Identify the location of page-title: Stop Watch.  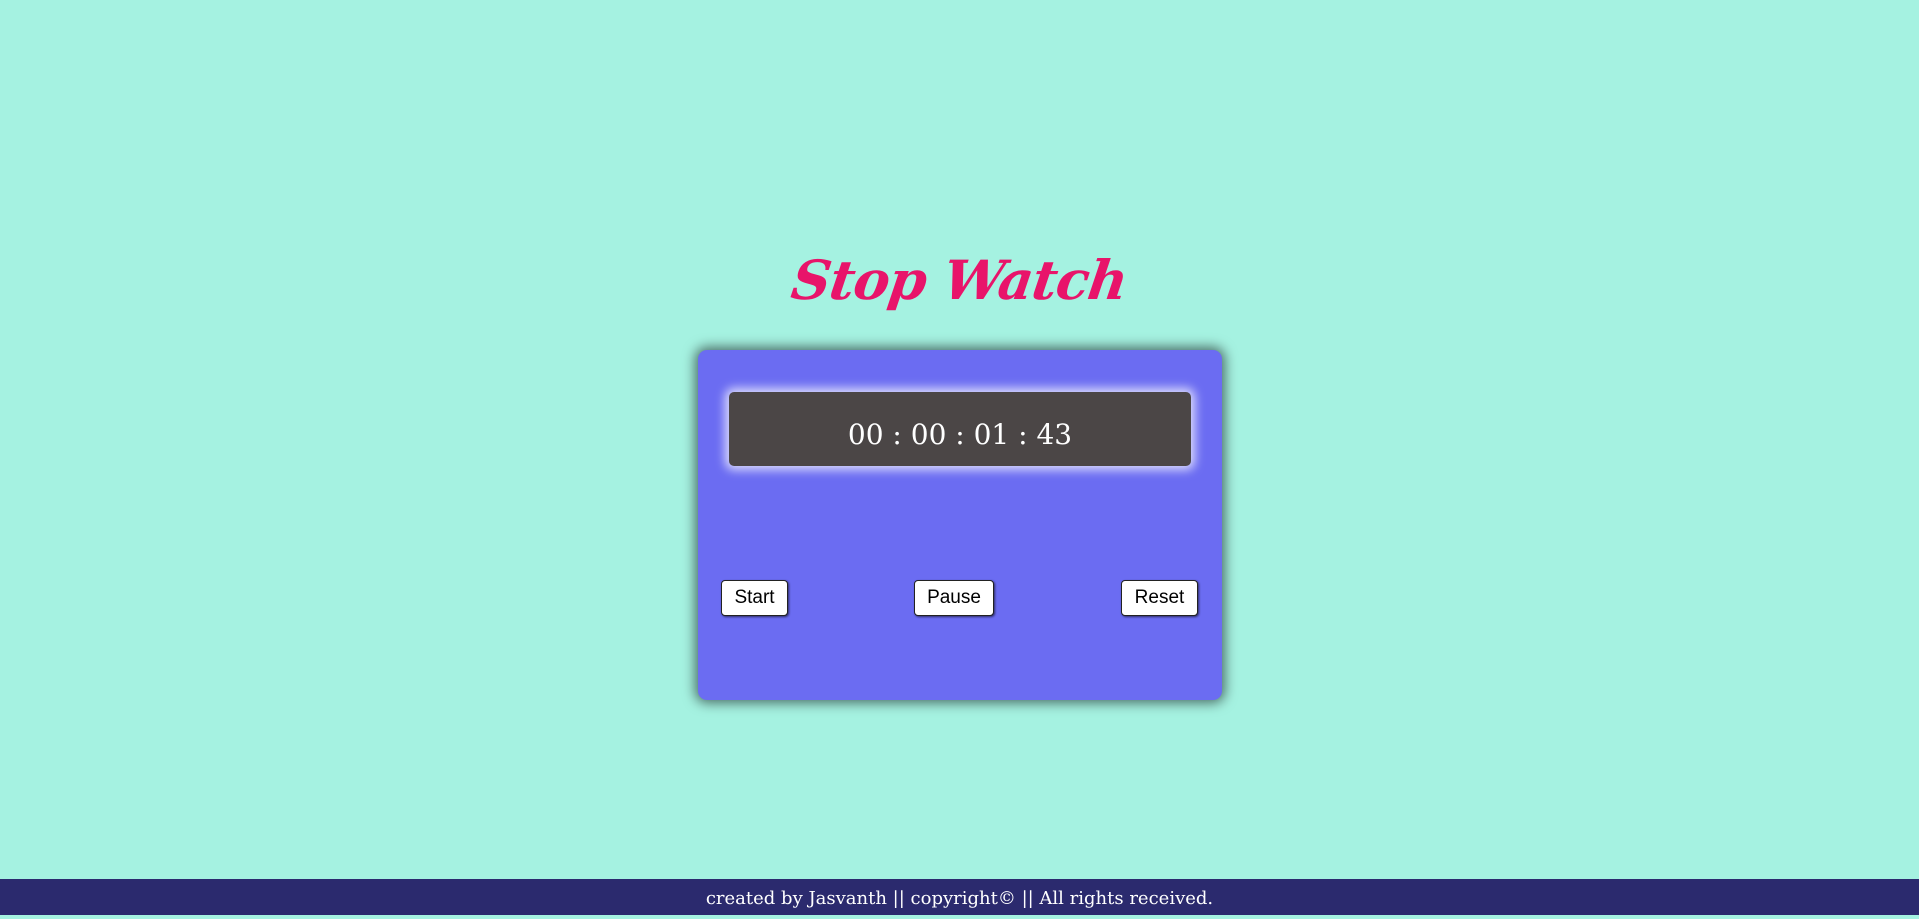
(959, 280).